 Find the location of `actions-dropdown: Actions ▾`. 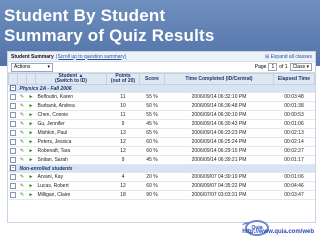

actions-dropdown: Actions ▾ is located at coordinates (32, 67).